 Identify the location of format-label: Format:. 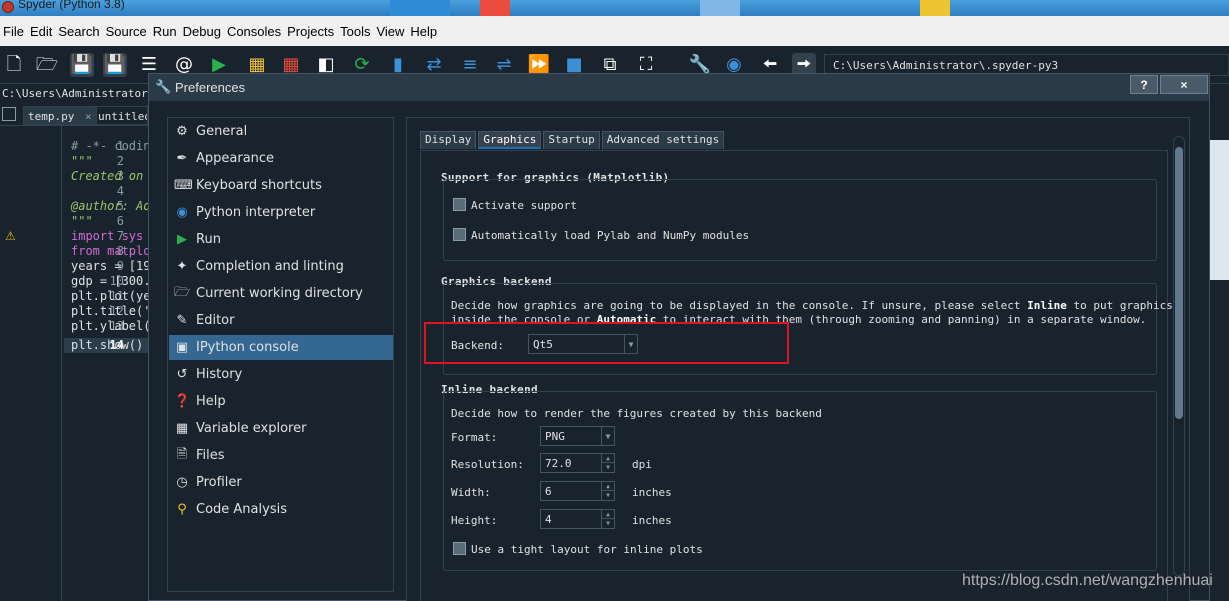
(474, 437).